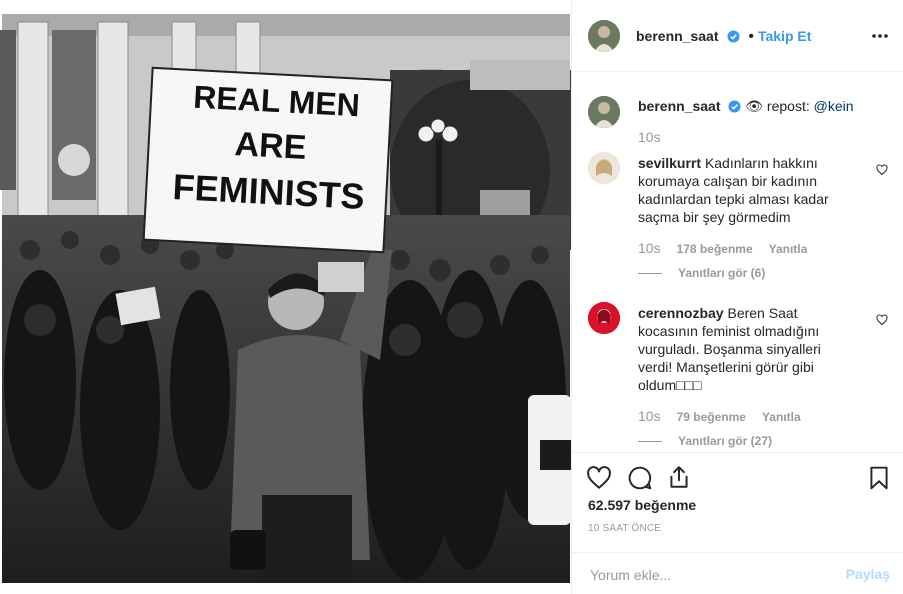  I want to click on caption-meta: 10s, so click(657, 137).